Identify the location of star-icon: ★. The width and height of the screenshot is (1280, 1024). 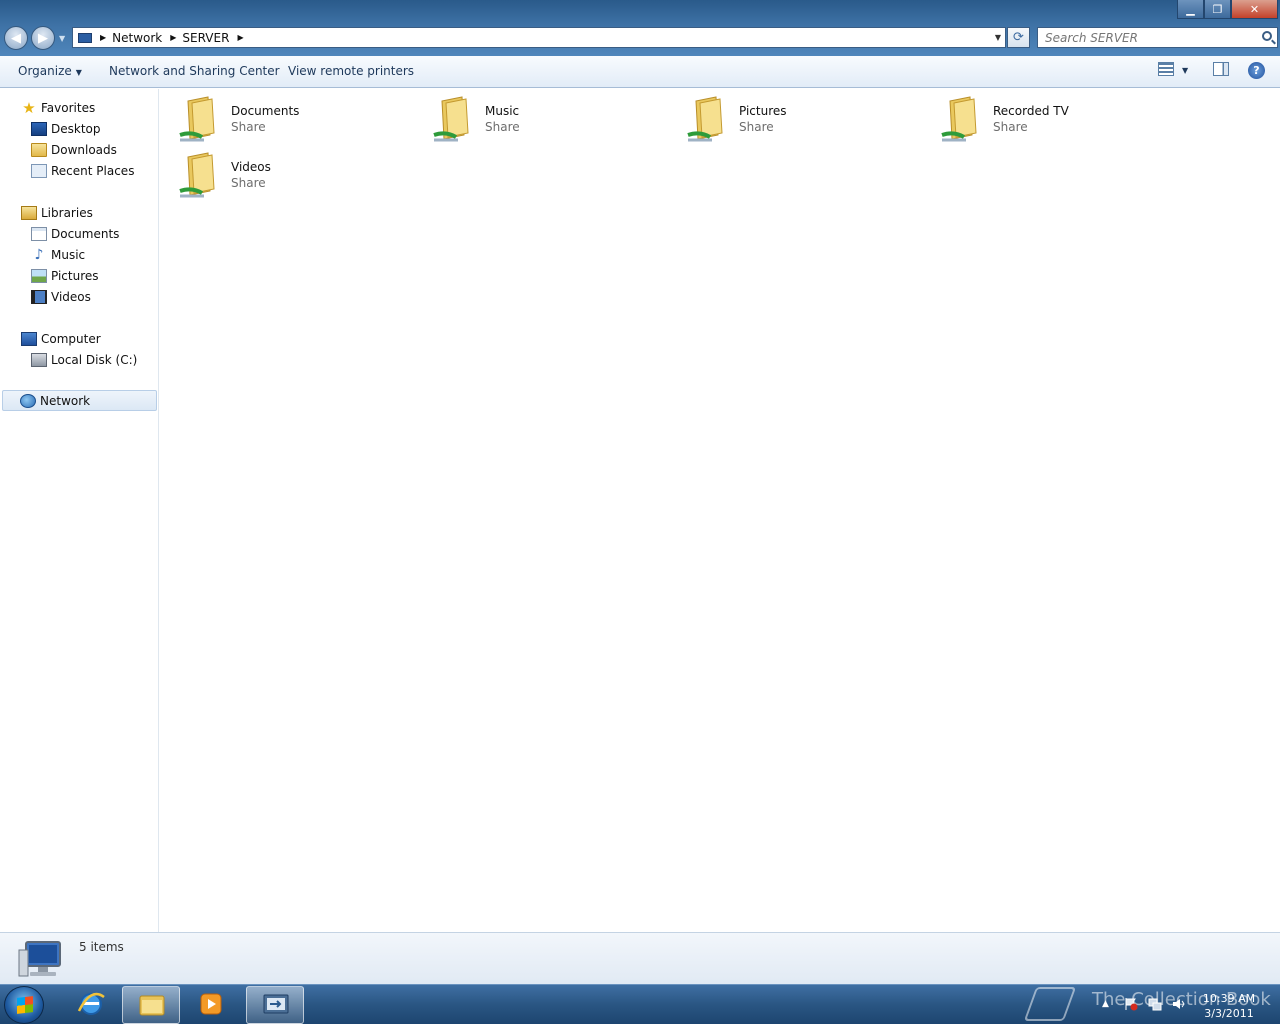
(29, 107).